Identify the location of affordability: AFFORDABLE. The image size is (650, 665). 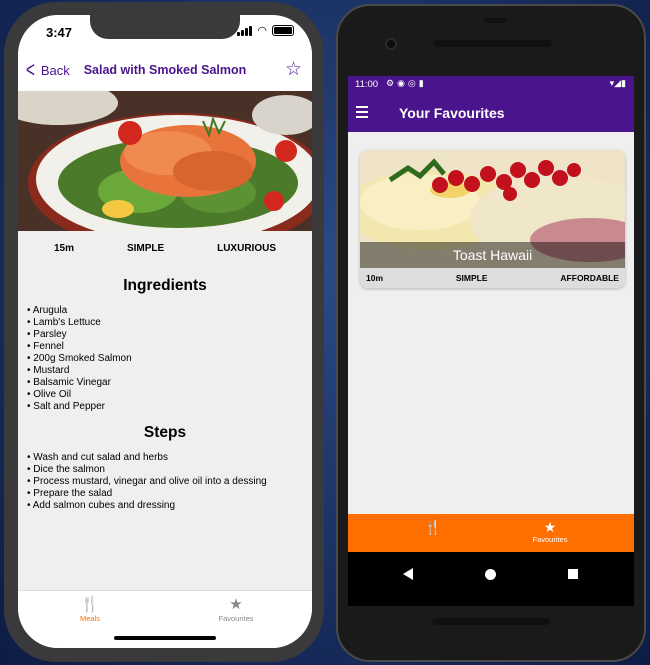
(589, 278).